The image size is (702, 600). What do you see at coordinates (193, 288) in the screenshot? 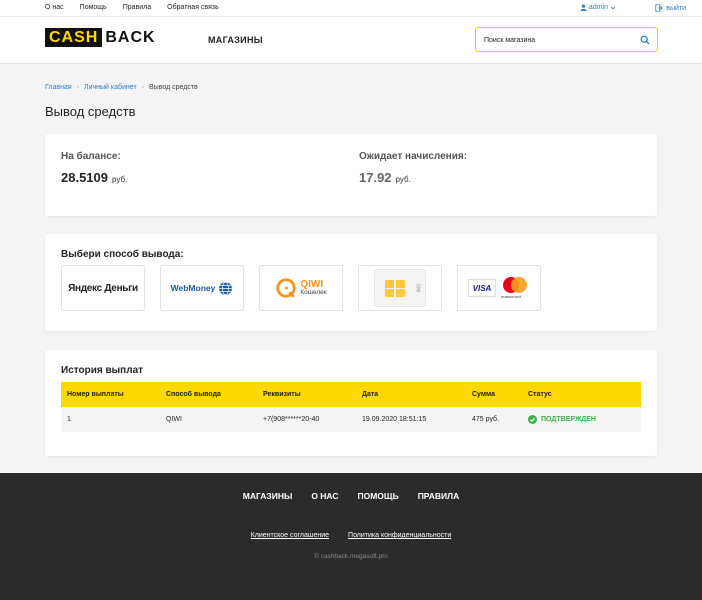
I see `webmoney-label: WebMoney` at bounding box center [193, 288].